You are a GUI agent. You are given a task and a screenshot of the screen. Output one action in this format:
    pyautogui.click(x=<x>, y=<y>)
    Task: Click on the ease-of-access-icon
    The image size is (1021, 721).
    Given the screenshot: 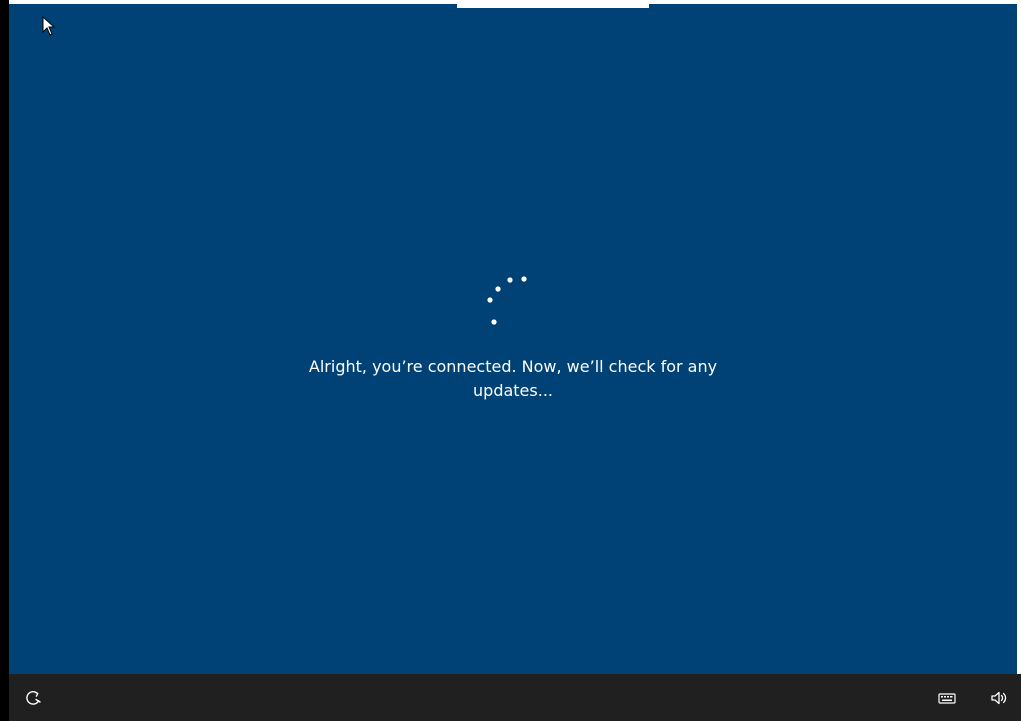 What is the action you would take?
    pyautogui.click(x=33, y=698)
    